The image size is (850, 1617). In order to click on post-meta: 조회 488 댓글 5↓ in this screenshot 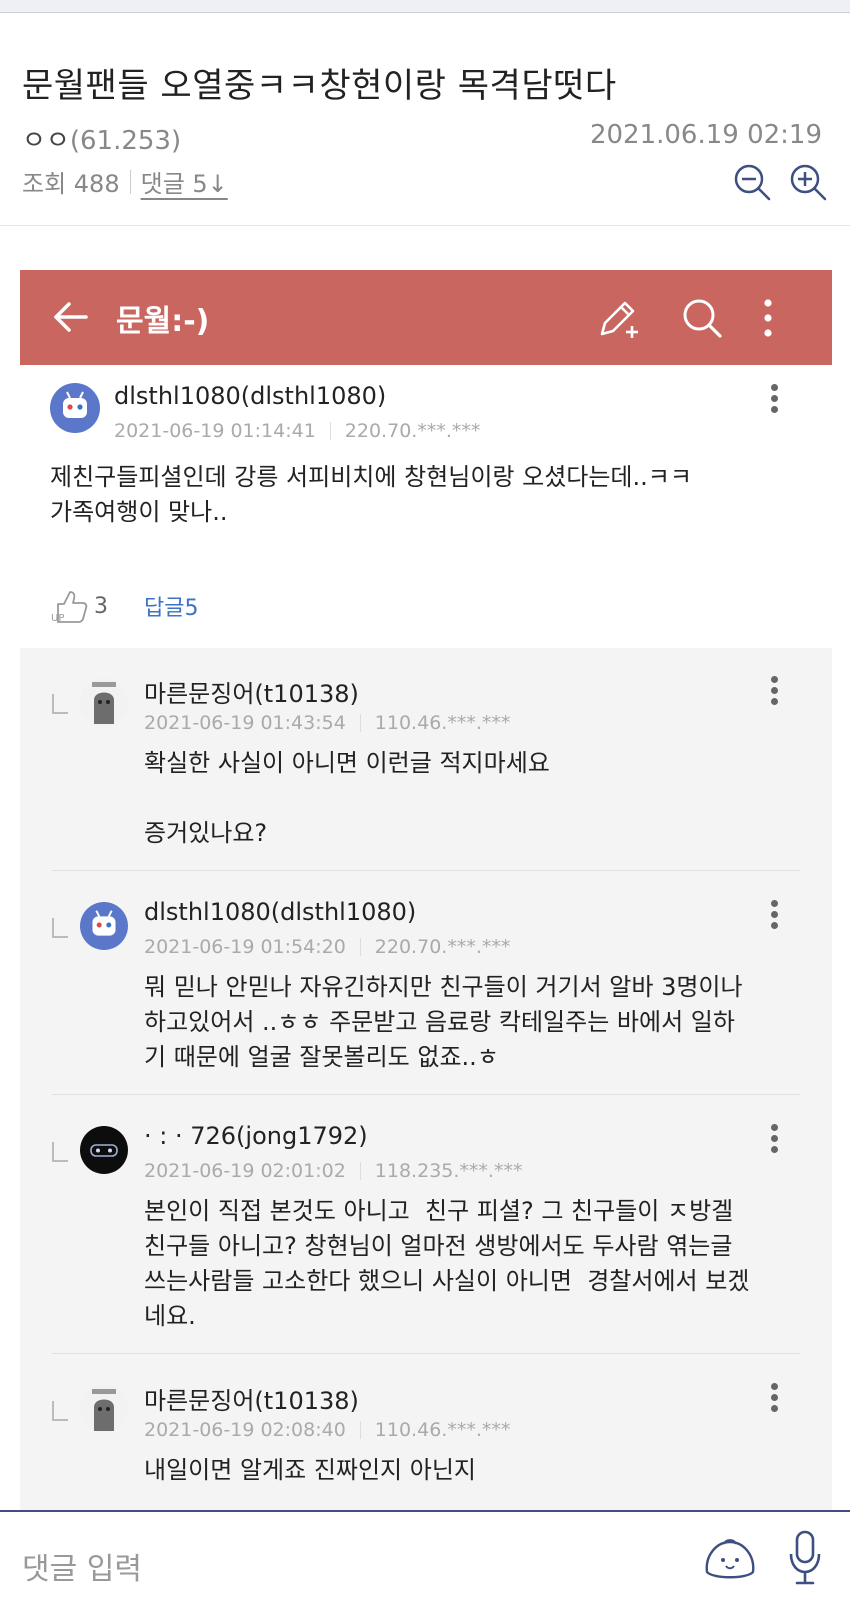, I will do `click(125, 181)`.